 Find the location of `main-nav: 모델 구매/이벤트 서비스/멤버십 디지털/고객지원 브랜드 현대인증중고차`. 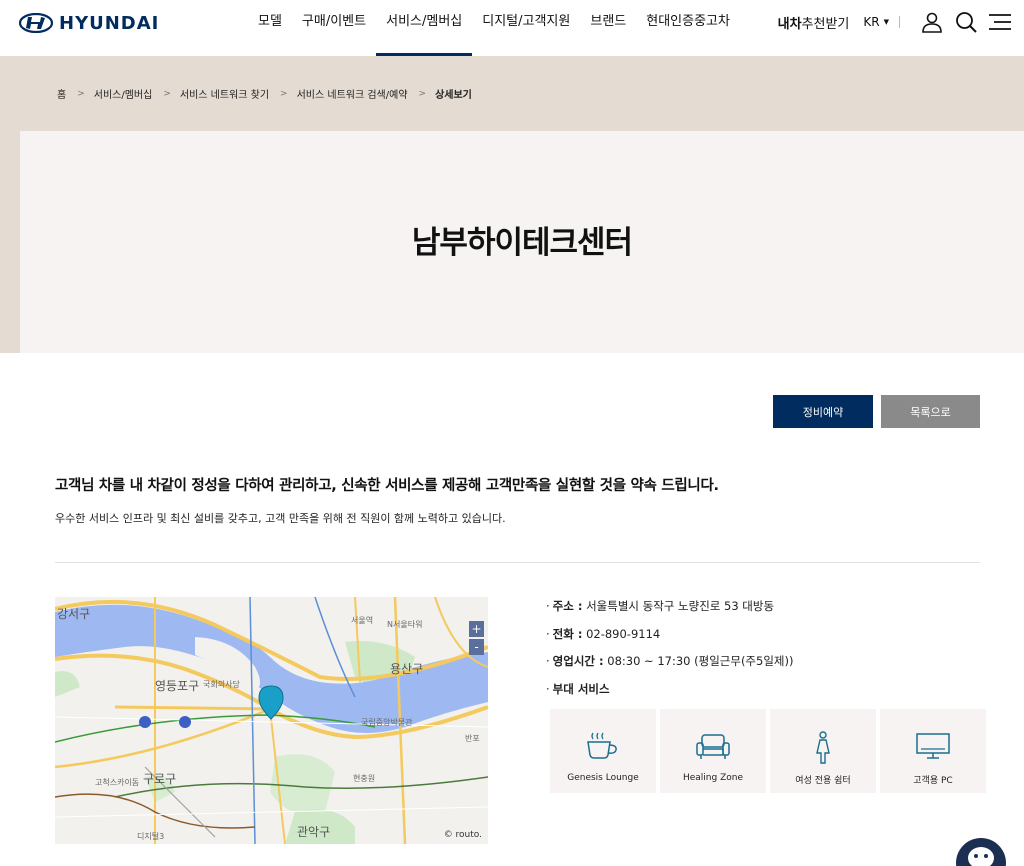

main-nav: 모델 구매/이벤트 서비스/멤버십 디지털/고객지원 브랜드 현대인증중고차 is located at coordinates (494, 28).